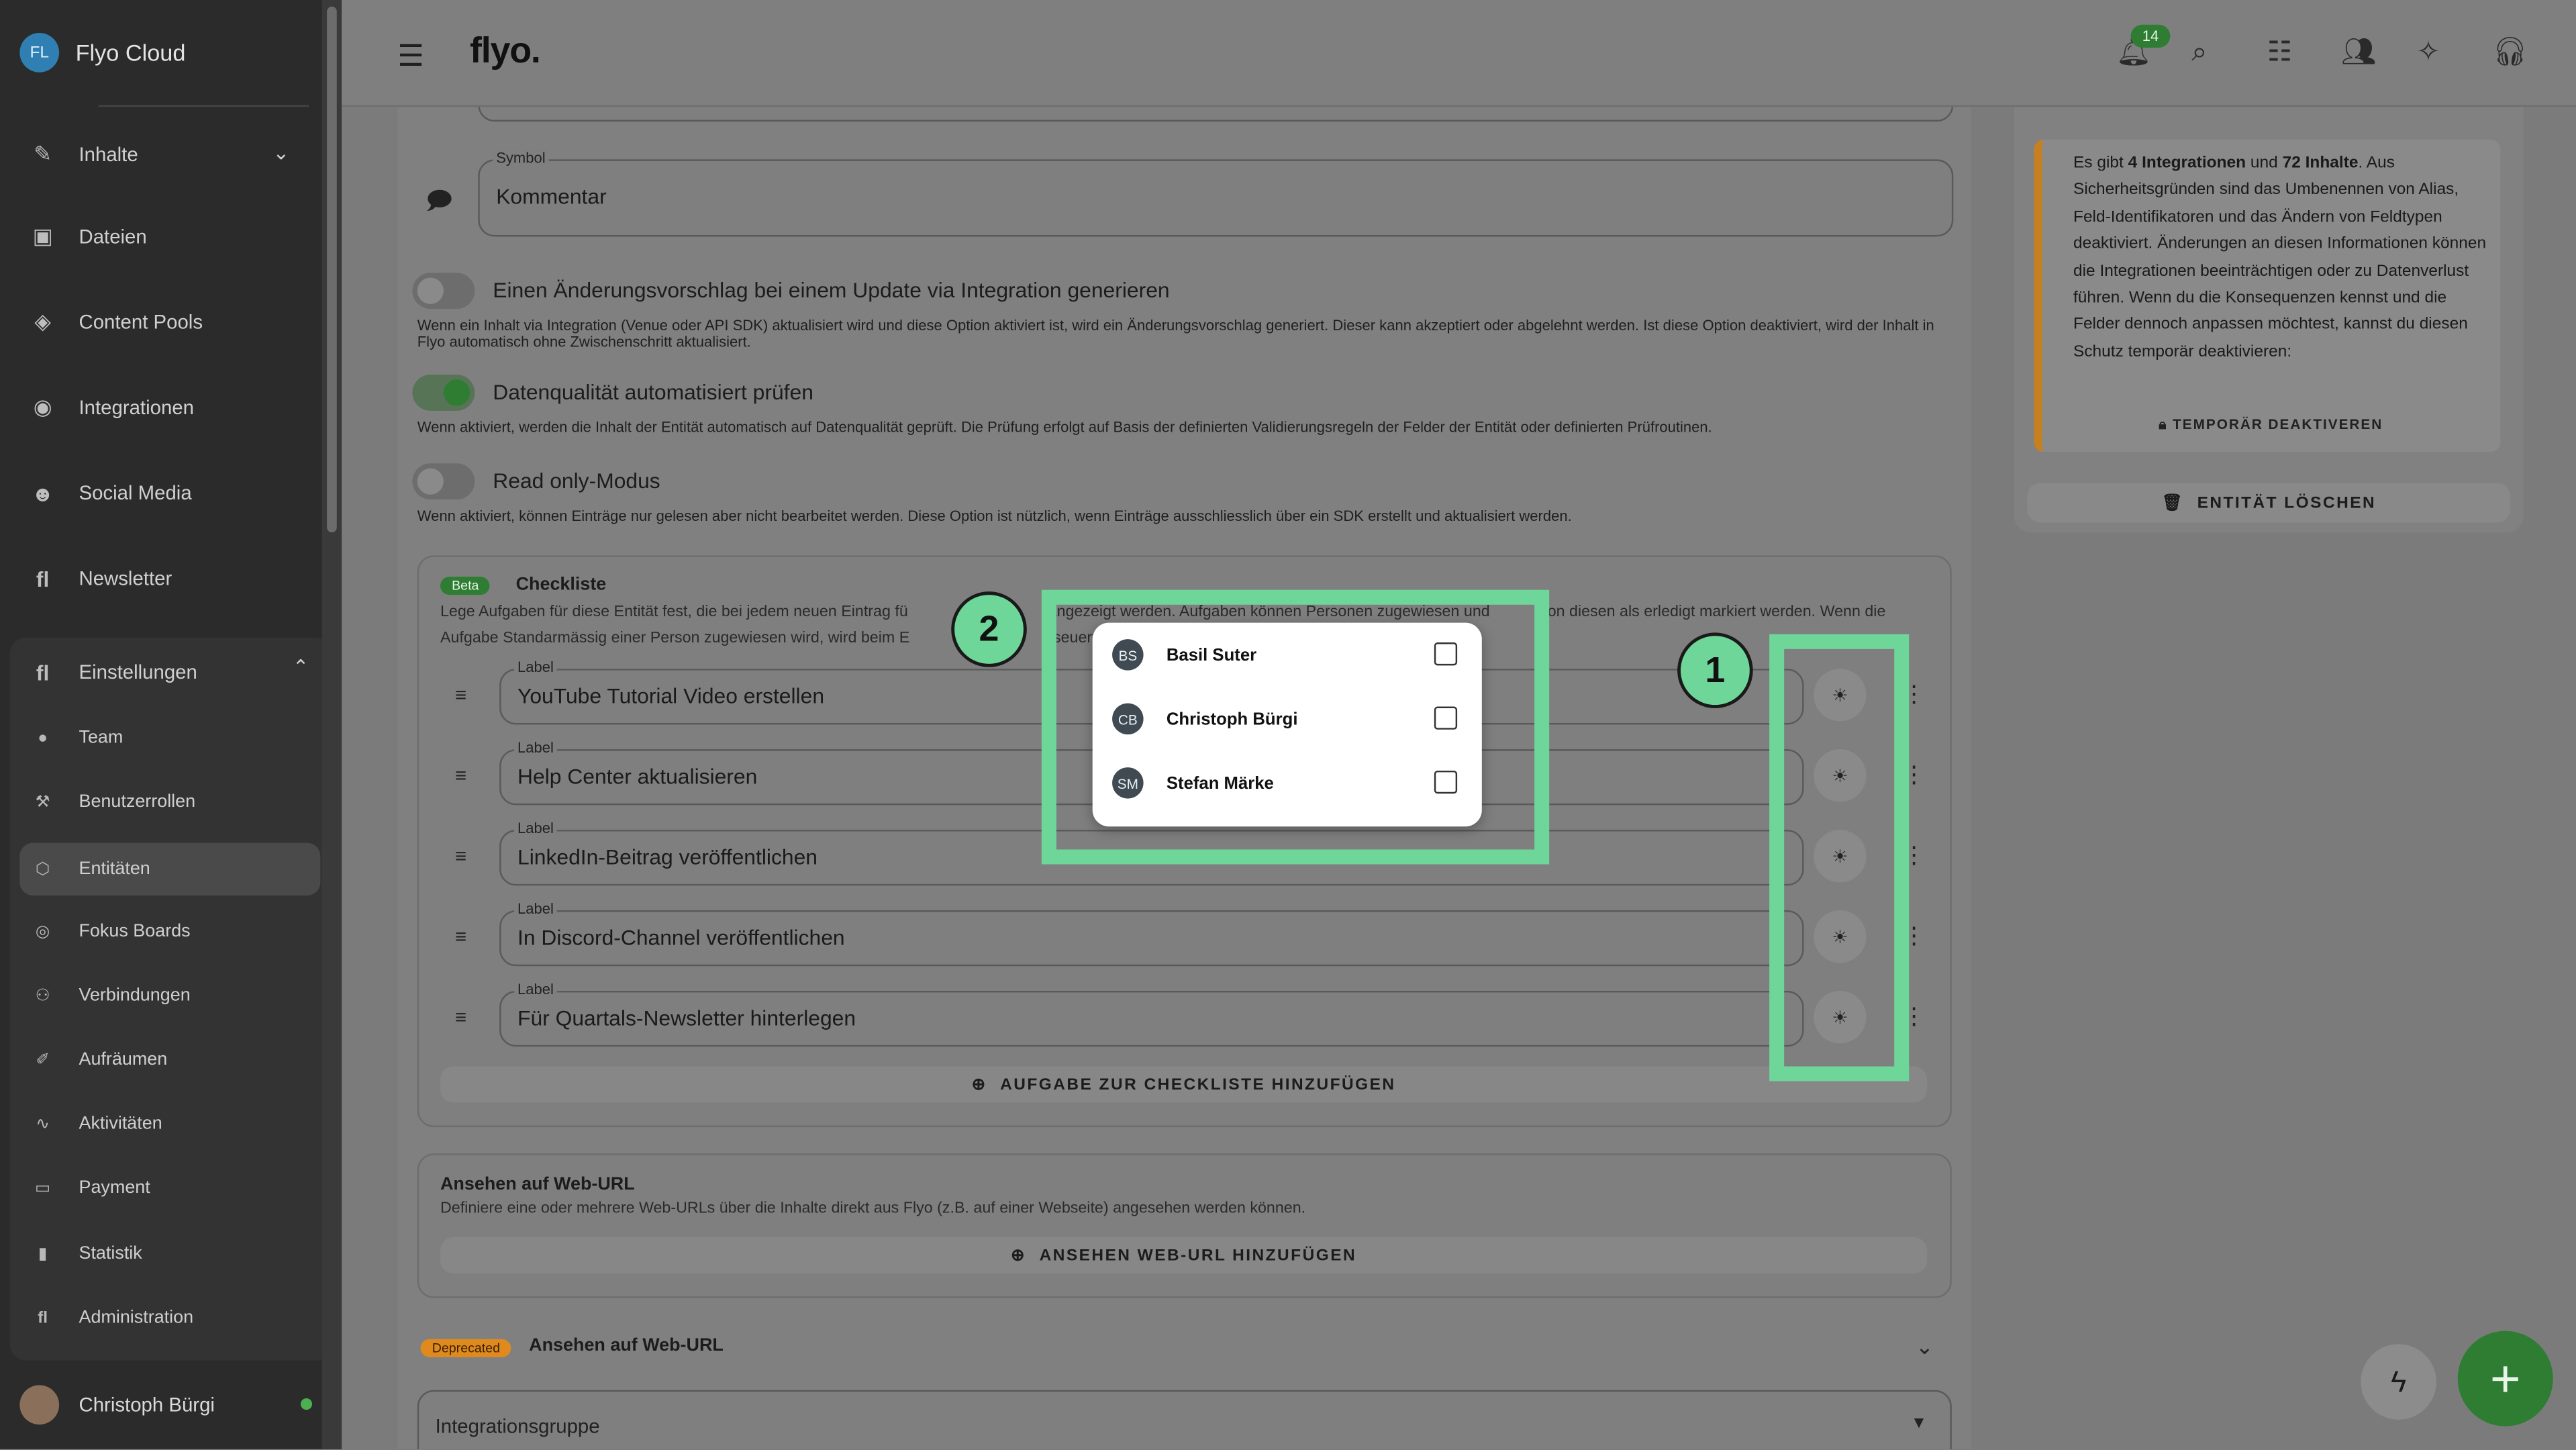  Describe the element at coordinates (136, 1318) in the screenshot. I see `sidebar-subitem-label: Administration` at that location.